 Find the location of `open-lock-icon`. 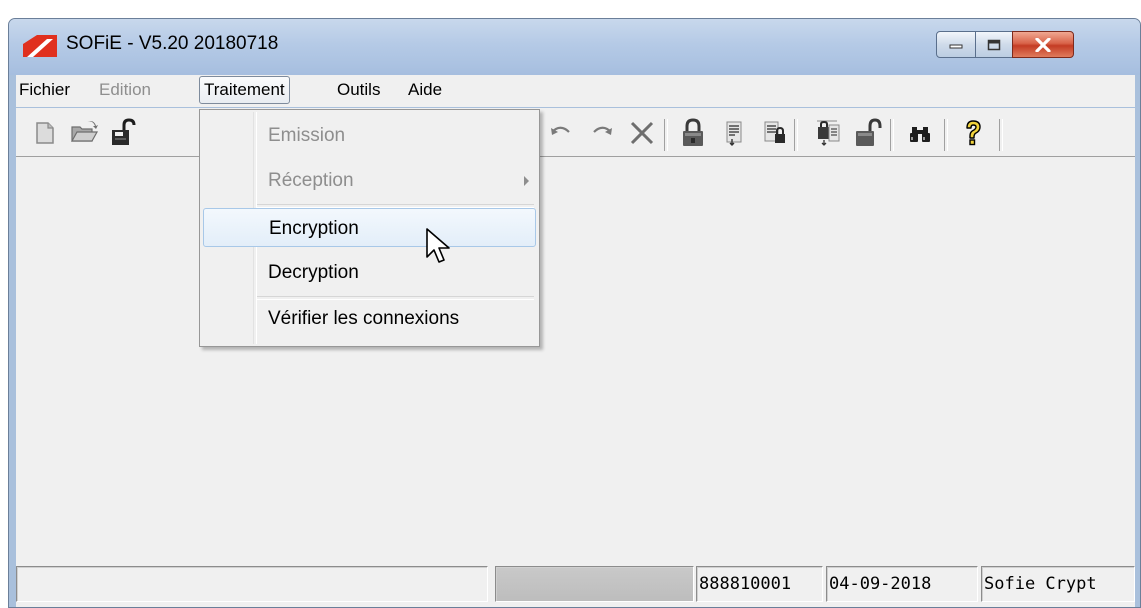

open-lock-icon is located at coordinates (124, 131).